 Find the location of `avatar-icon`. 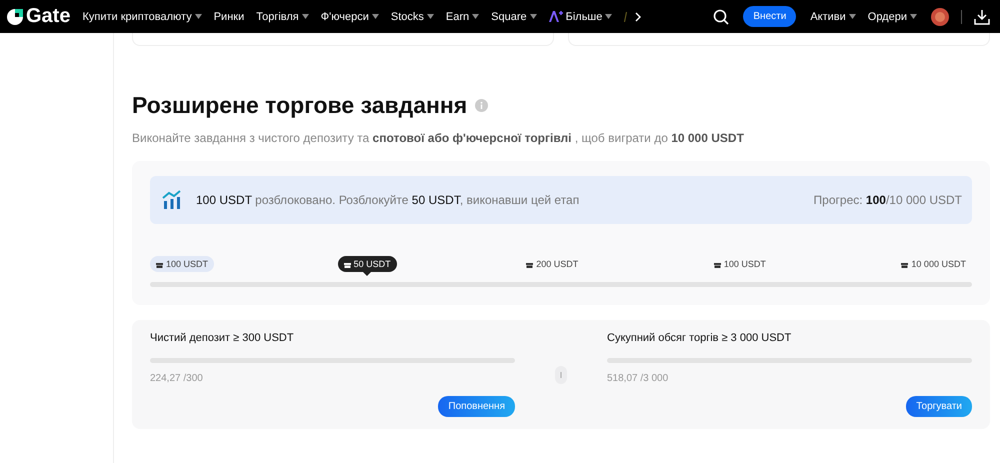

avatar-icon is located at coordinates (940, 17).